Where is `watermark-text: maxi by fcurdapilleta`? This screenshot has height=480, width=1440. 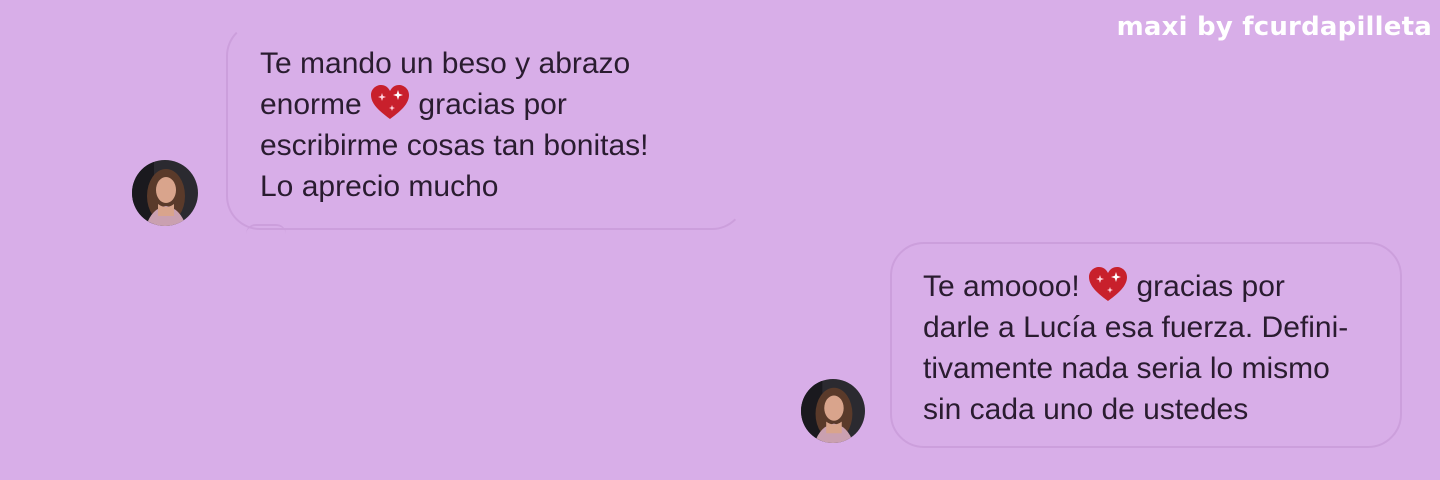
watermark-text: maxi by fcurdapilleta is located at coordinates (1274, 27).